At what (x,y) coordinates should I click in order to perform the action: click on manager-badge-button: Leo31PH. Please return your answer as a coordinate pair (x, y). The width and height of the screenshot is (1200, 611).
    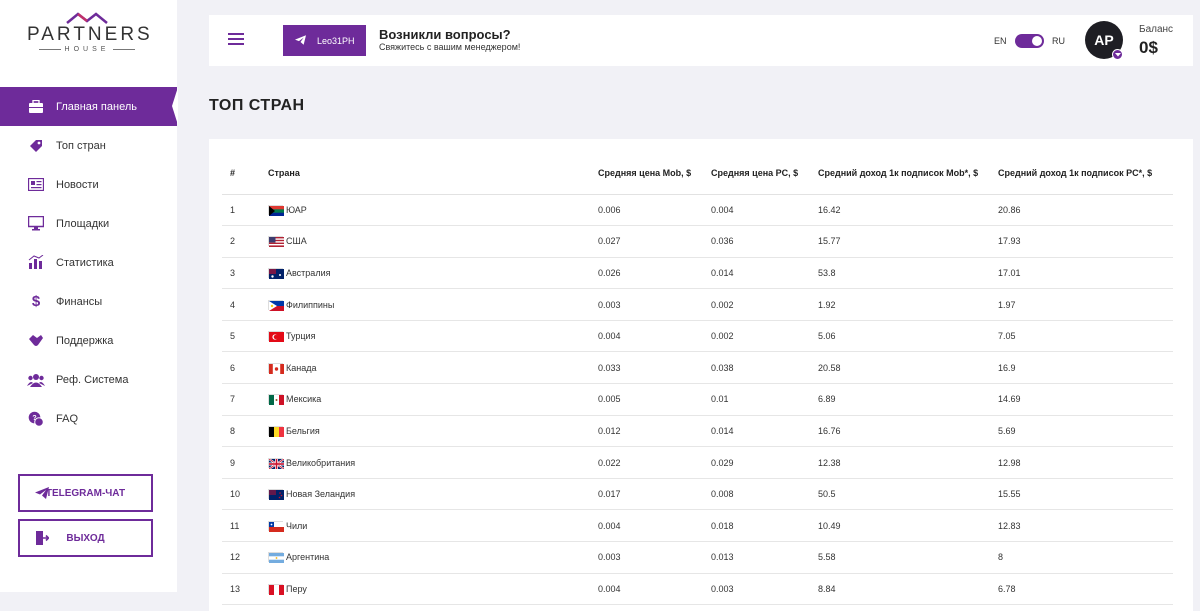
    Looking at the image, I should click on (324, 40).